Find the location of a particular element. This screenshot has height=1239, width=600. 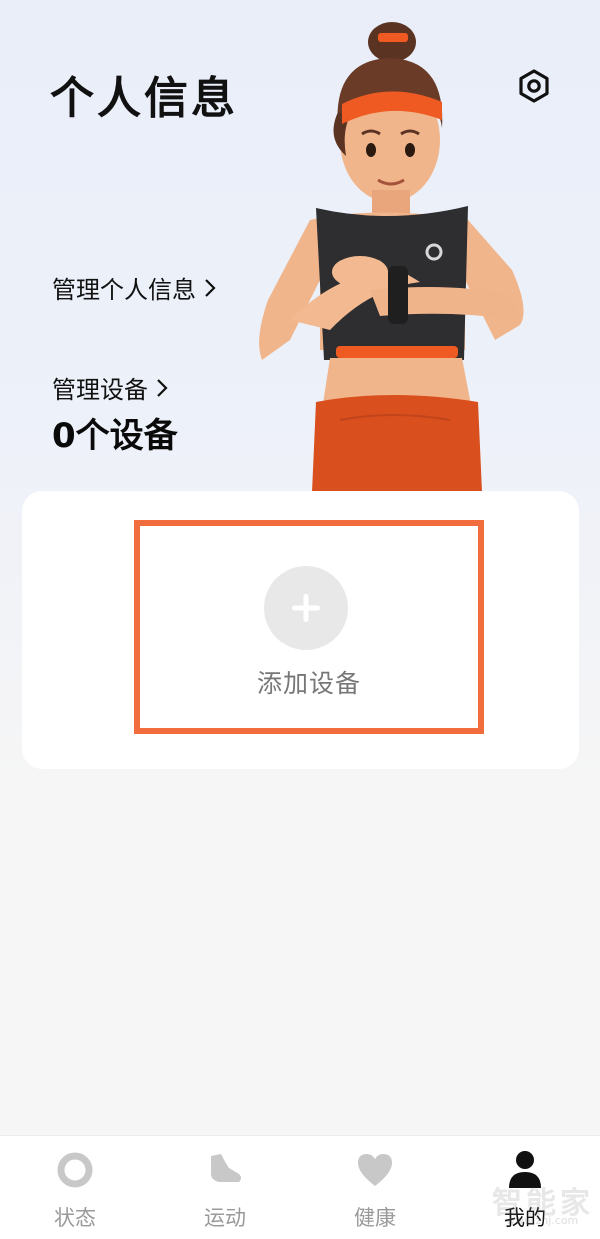

add-device-button: 添加设备 is located at coordinates (309, 627).